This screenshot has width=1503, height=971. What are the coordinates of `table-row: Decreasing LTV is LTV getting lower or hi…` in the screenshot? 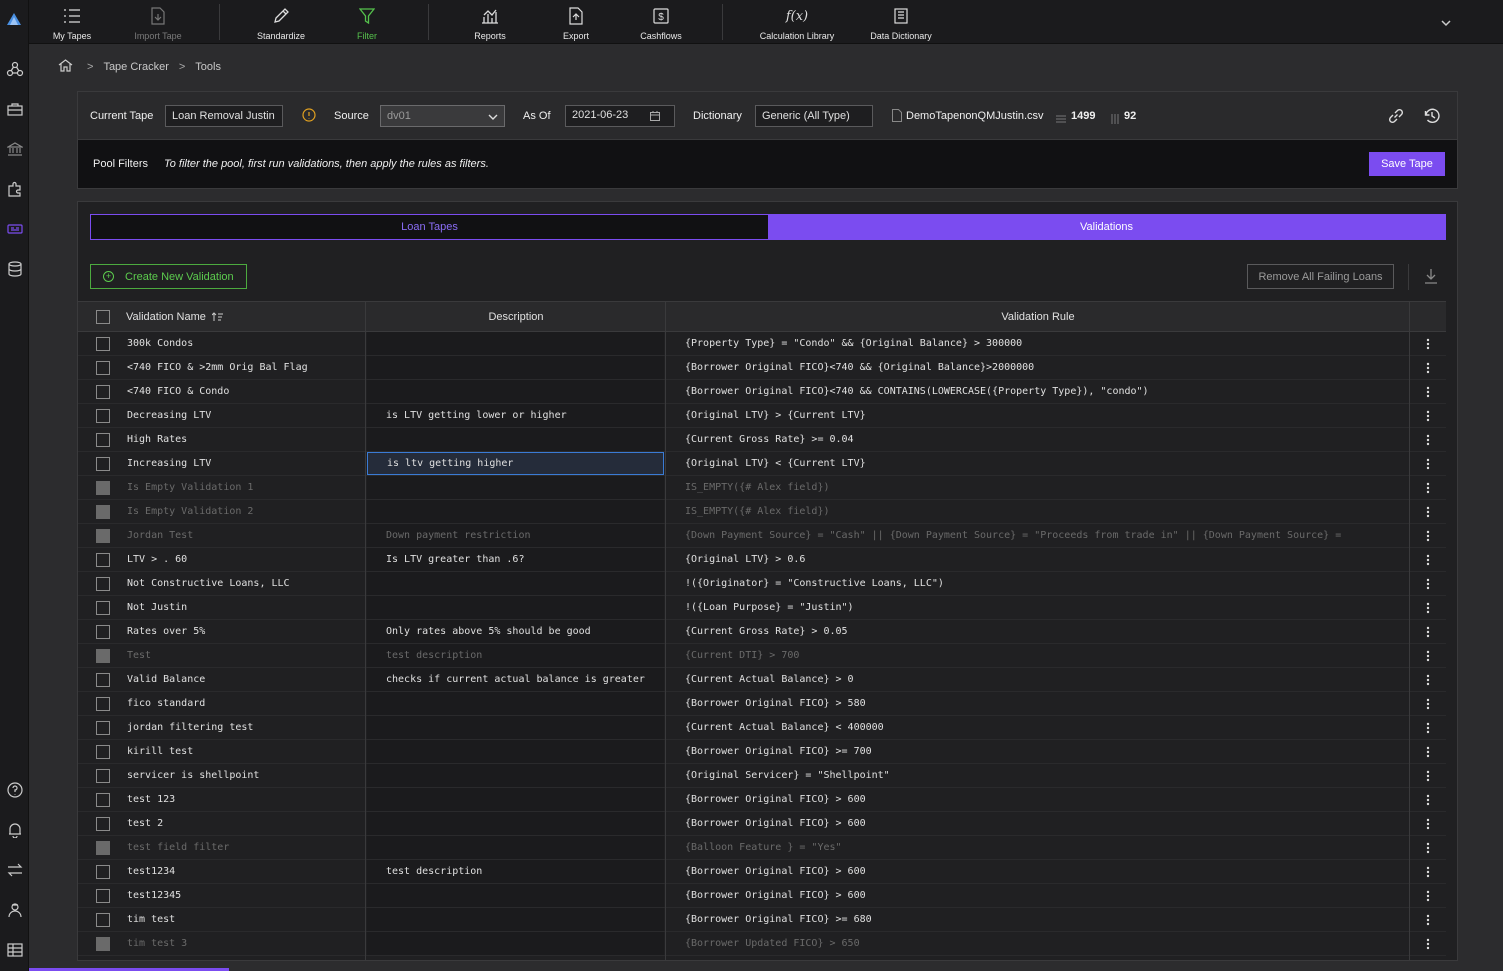 It's located at (762, 416).